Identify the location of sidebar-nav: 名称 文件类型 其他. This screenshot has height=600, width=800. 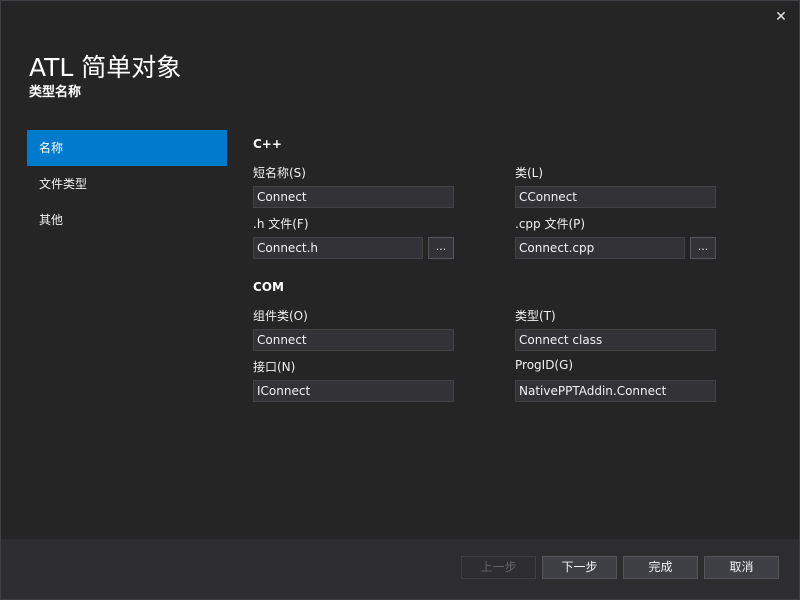
(127, 184).